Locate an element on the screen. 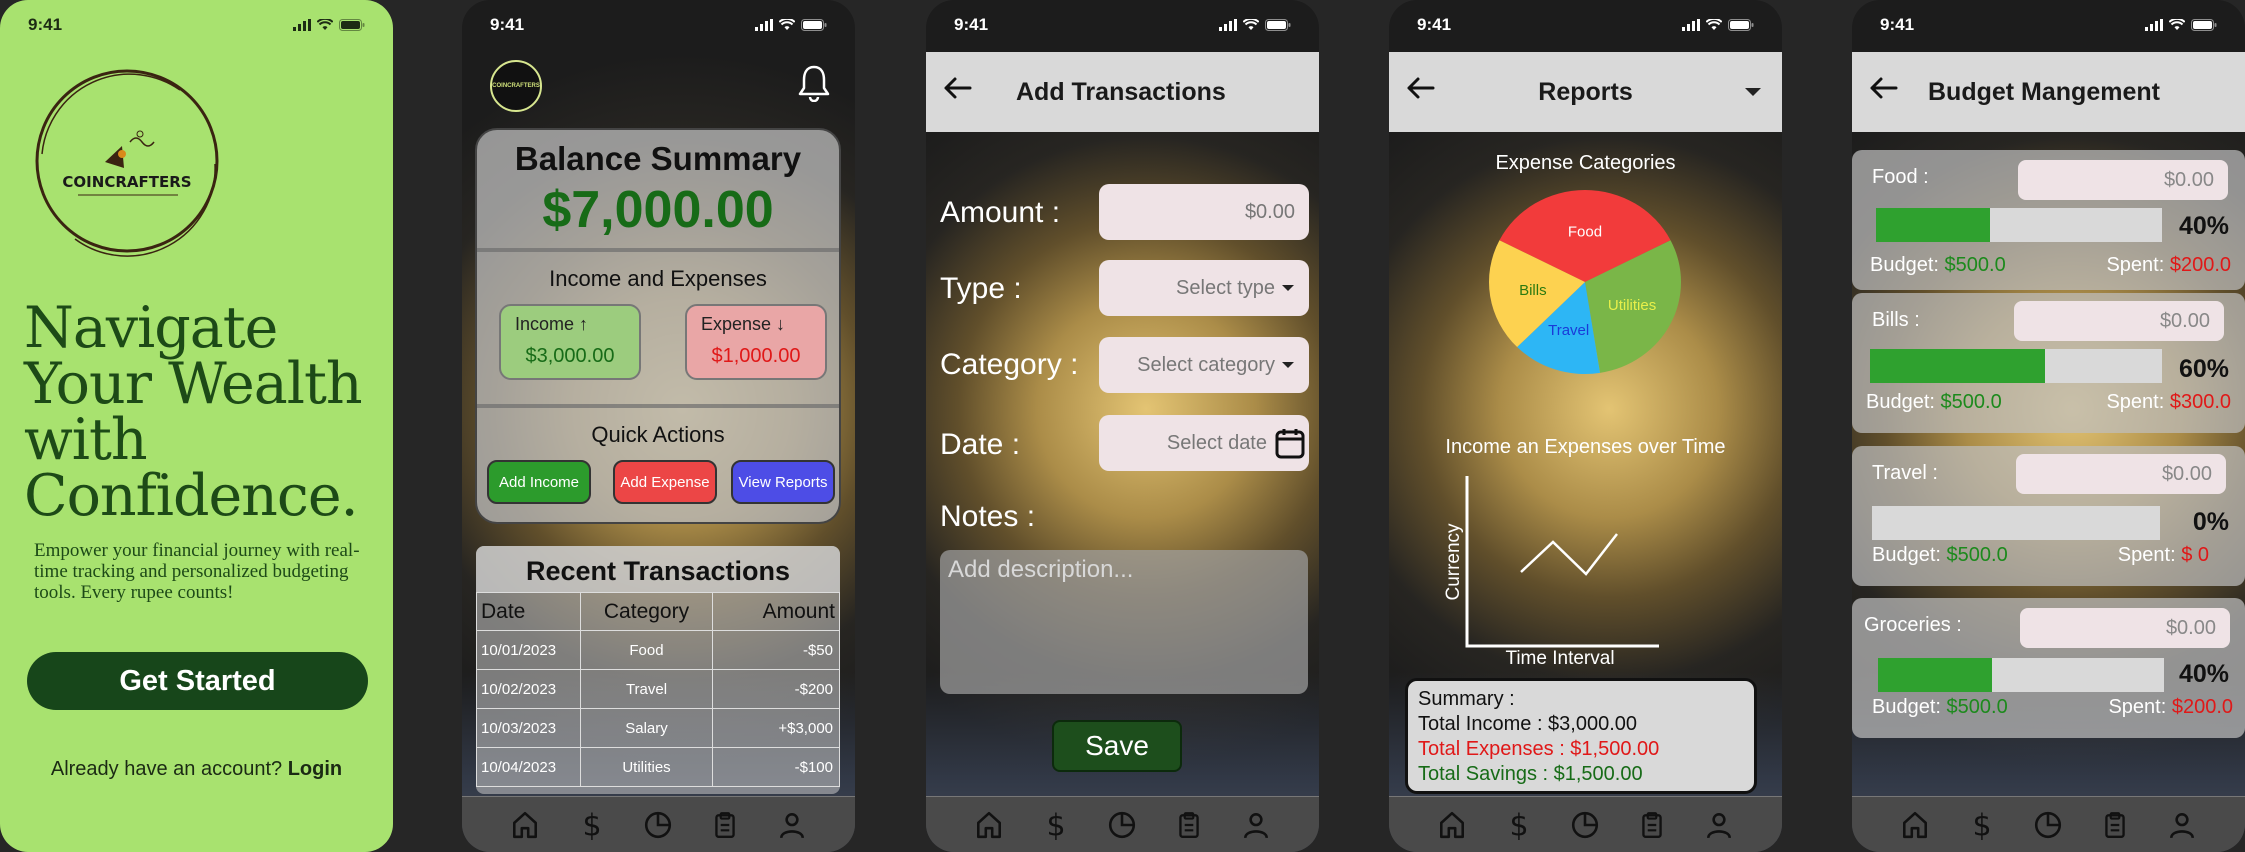 The image size is (2245, 852). budget-category-name: Groceries : is located at coordinates (1913, 625).